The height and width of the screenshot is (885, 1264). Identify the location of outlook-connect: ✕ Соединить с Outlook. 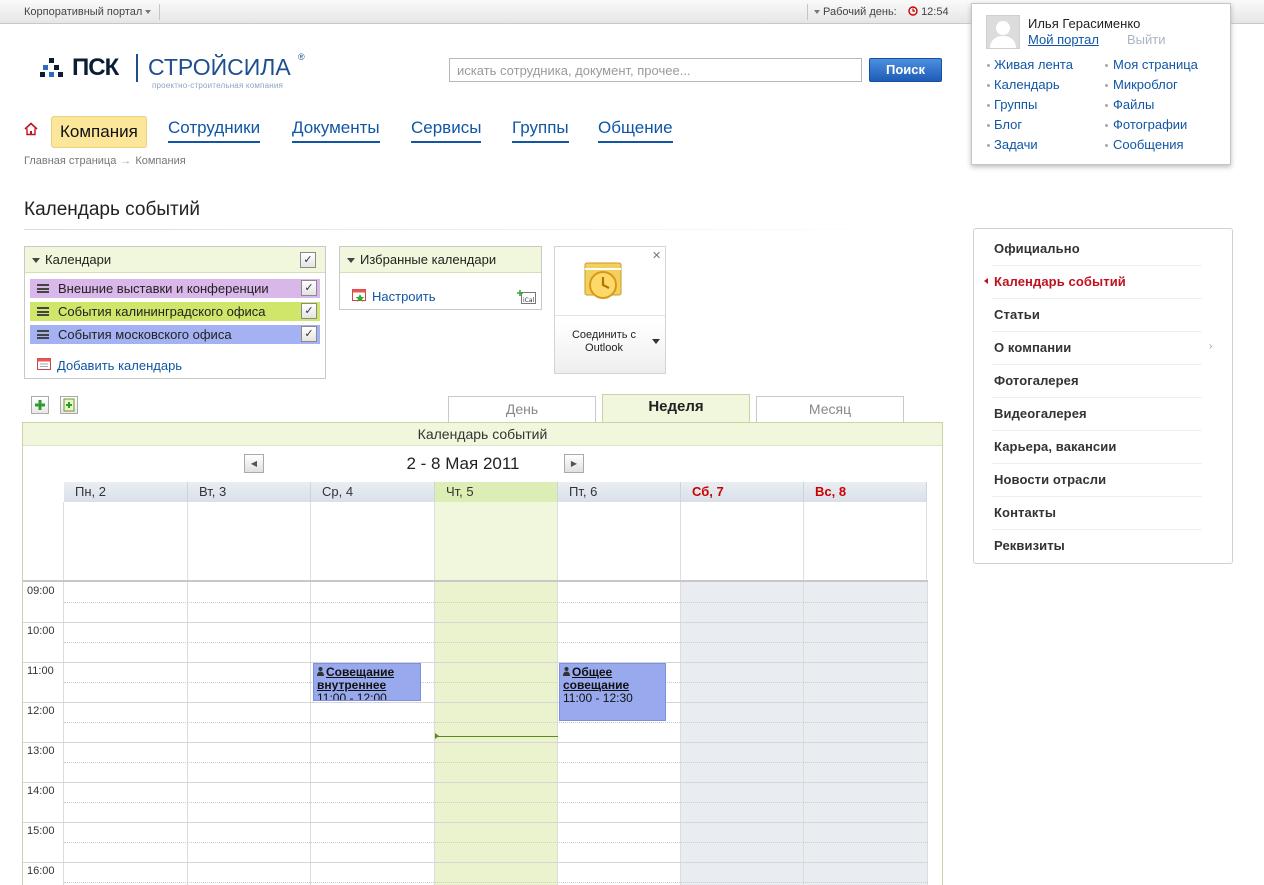
(610, 310).